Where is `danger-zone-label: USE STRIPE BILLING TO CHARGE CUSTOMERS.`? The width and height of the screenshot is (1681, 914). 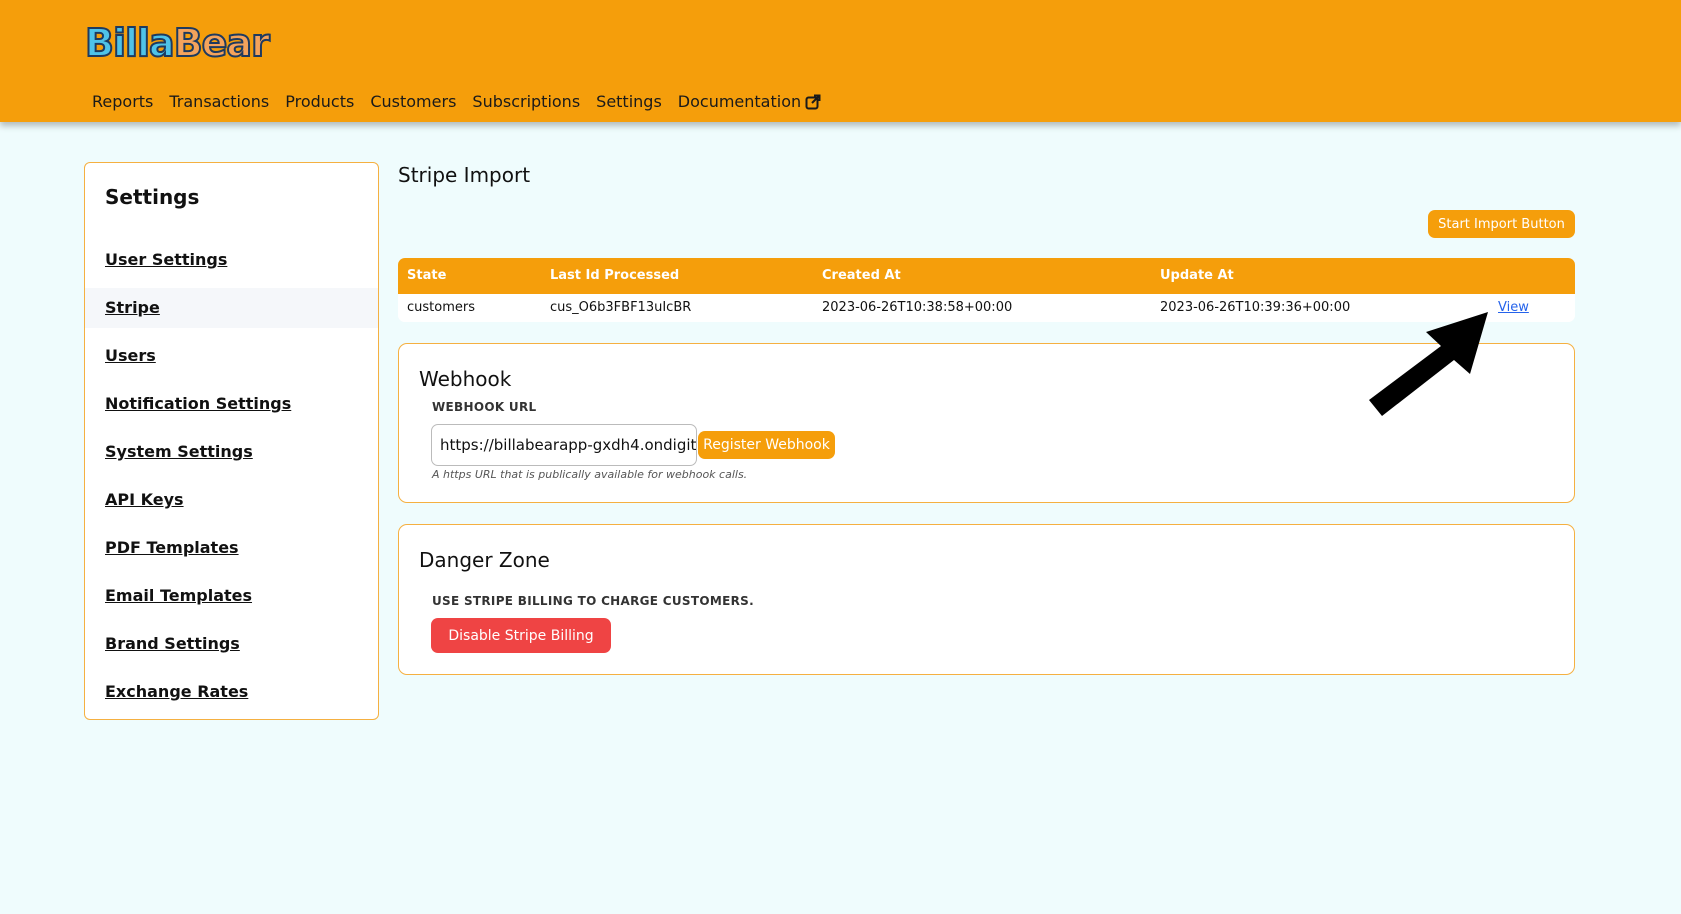
danger-zone-label: USE STRIPE BILLING TO CHARGE CUSTOMERS. is located at coordinates (593, 601).